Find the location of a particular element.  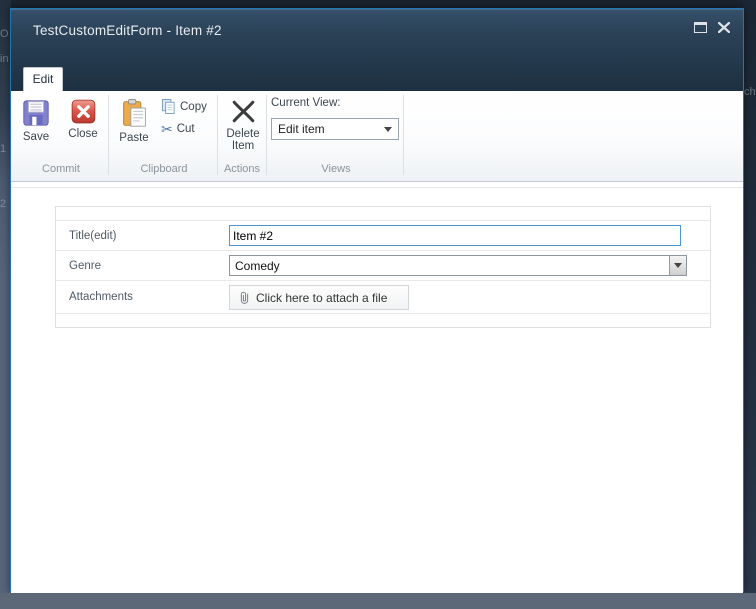

copy-button: Copy is located at coordinates (184, 106).